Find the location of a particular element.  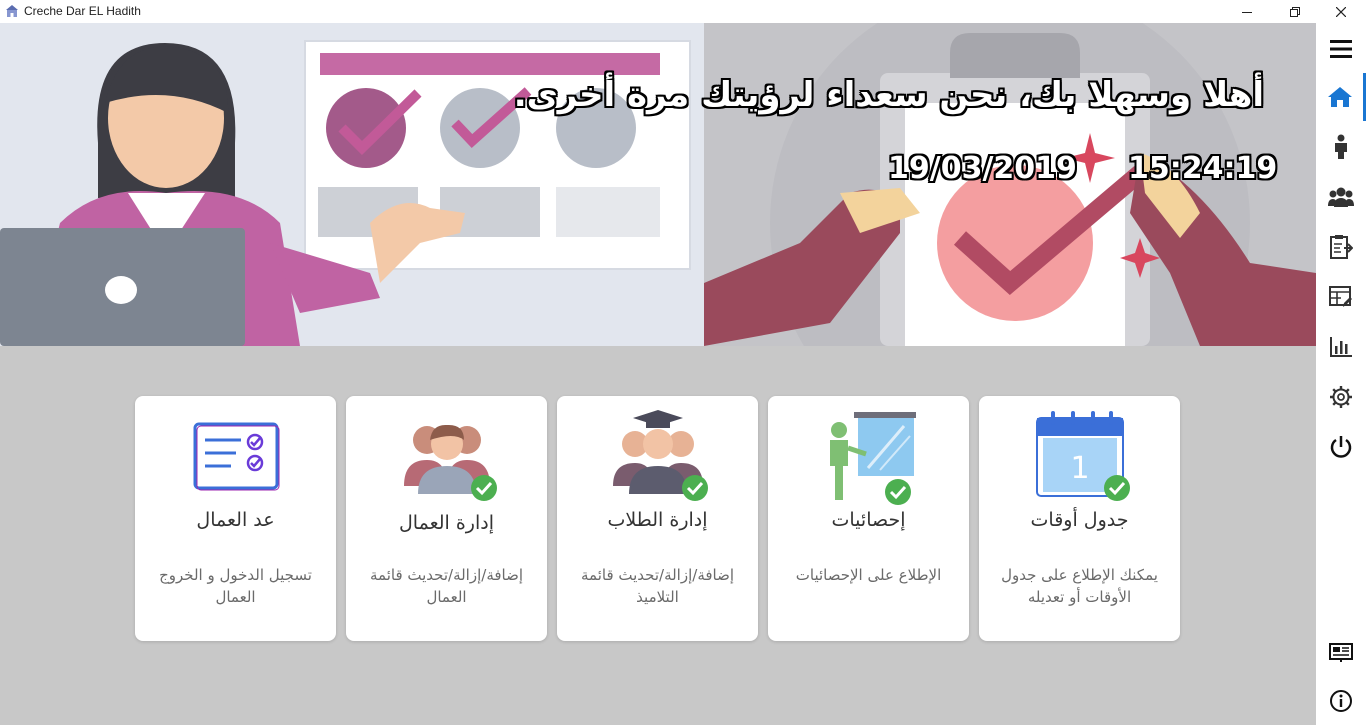

presentation-board-icon is located at coordinates (1341, 652).